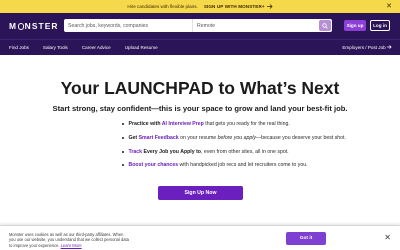 The image size is (400, 250). What do you see at coordinates (183, 124) in the screenshot?
I see `ai-interview-prep-link: AI Interview Prep` at bounding box center [183, 124].